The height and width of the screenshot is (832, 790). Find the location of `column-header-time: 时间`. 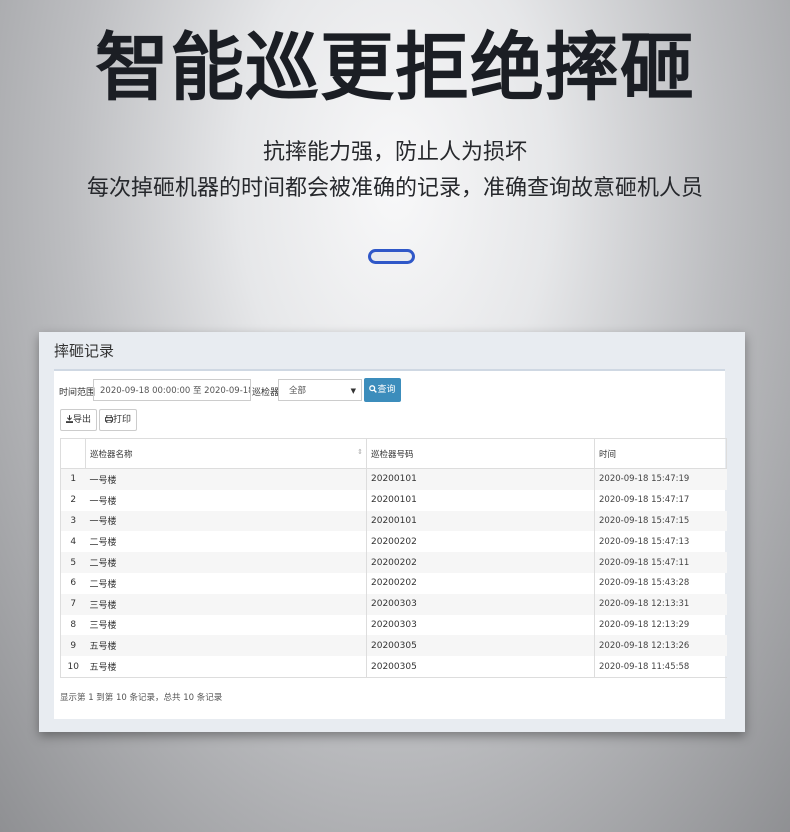

column-header-time: 时间 is located at coordinates (660, 453).